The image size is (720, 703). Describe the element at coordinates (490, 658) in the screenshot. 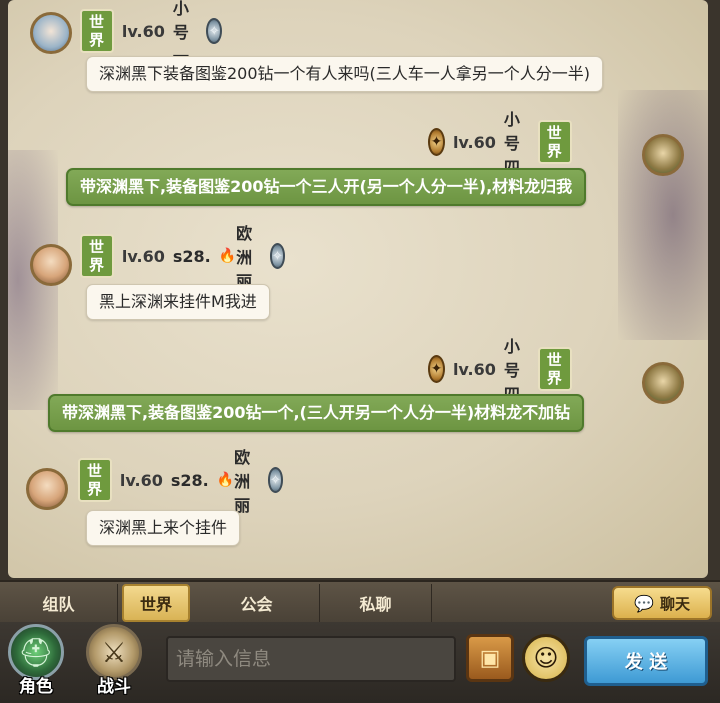

I see `treasure-chest-icon: ▣` at that location.